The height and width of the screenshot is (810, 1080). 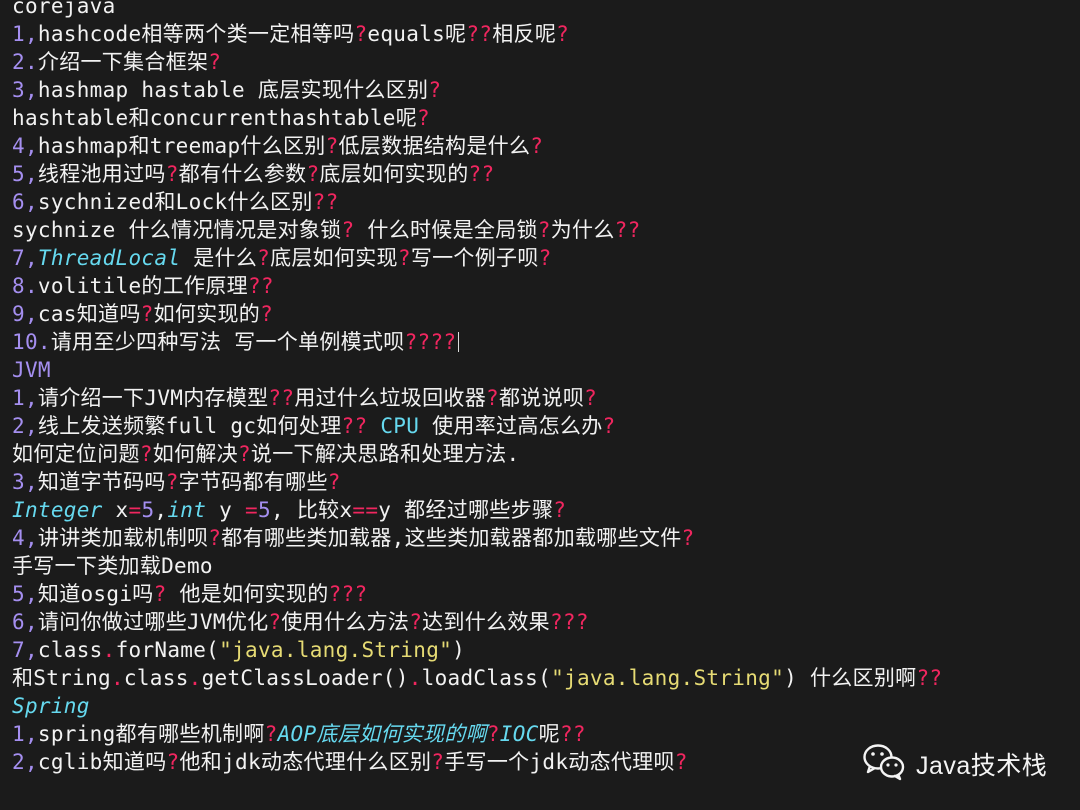 I want to click on code-token: ????, so click(x=430, y=342).